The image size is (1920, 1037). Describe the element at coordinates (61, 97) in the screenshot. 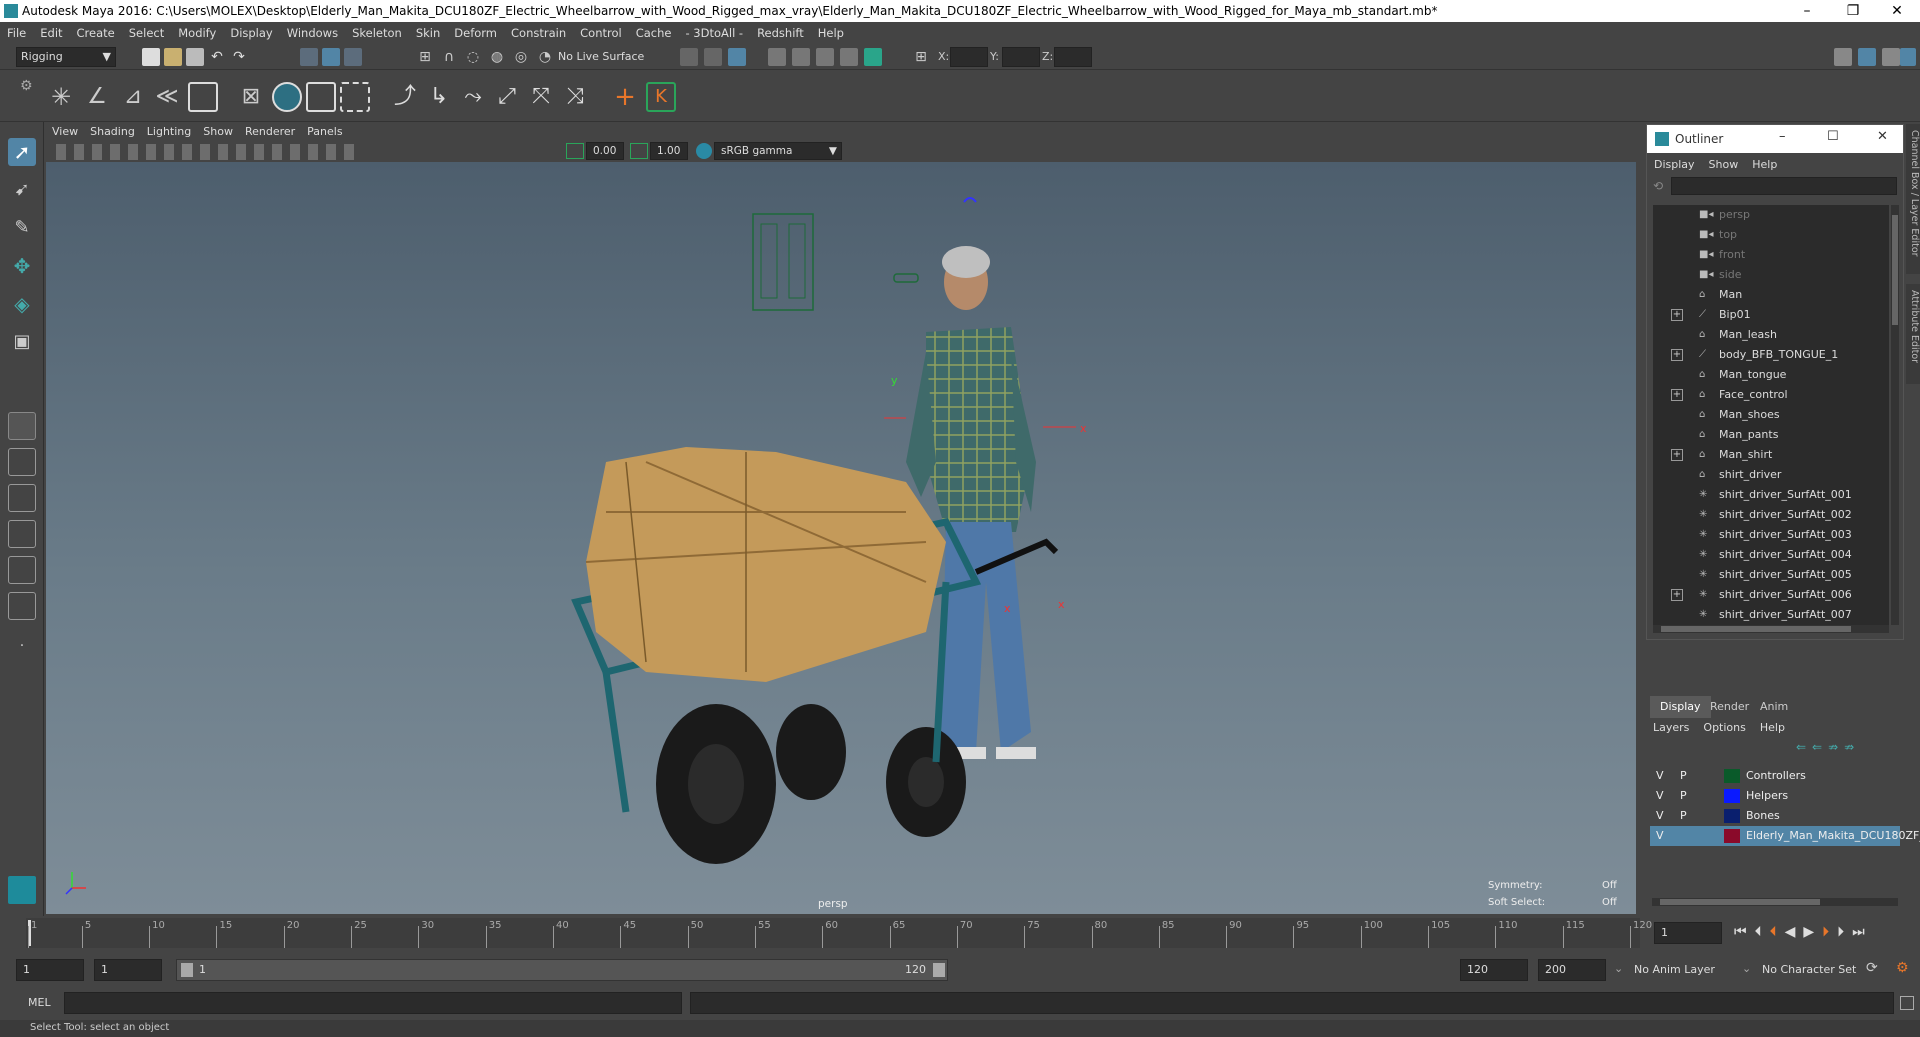

I see `joint-tool-icon: ✳` at that location.